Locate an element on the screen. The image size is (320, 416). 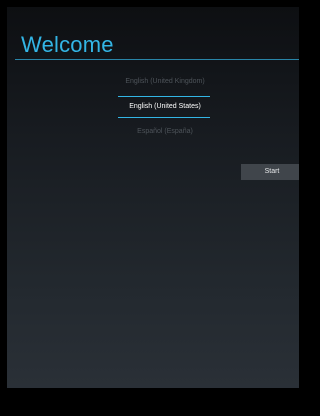
navigation-bar is located at coordinates (153, 402).